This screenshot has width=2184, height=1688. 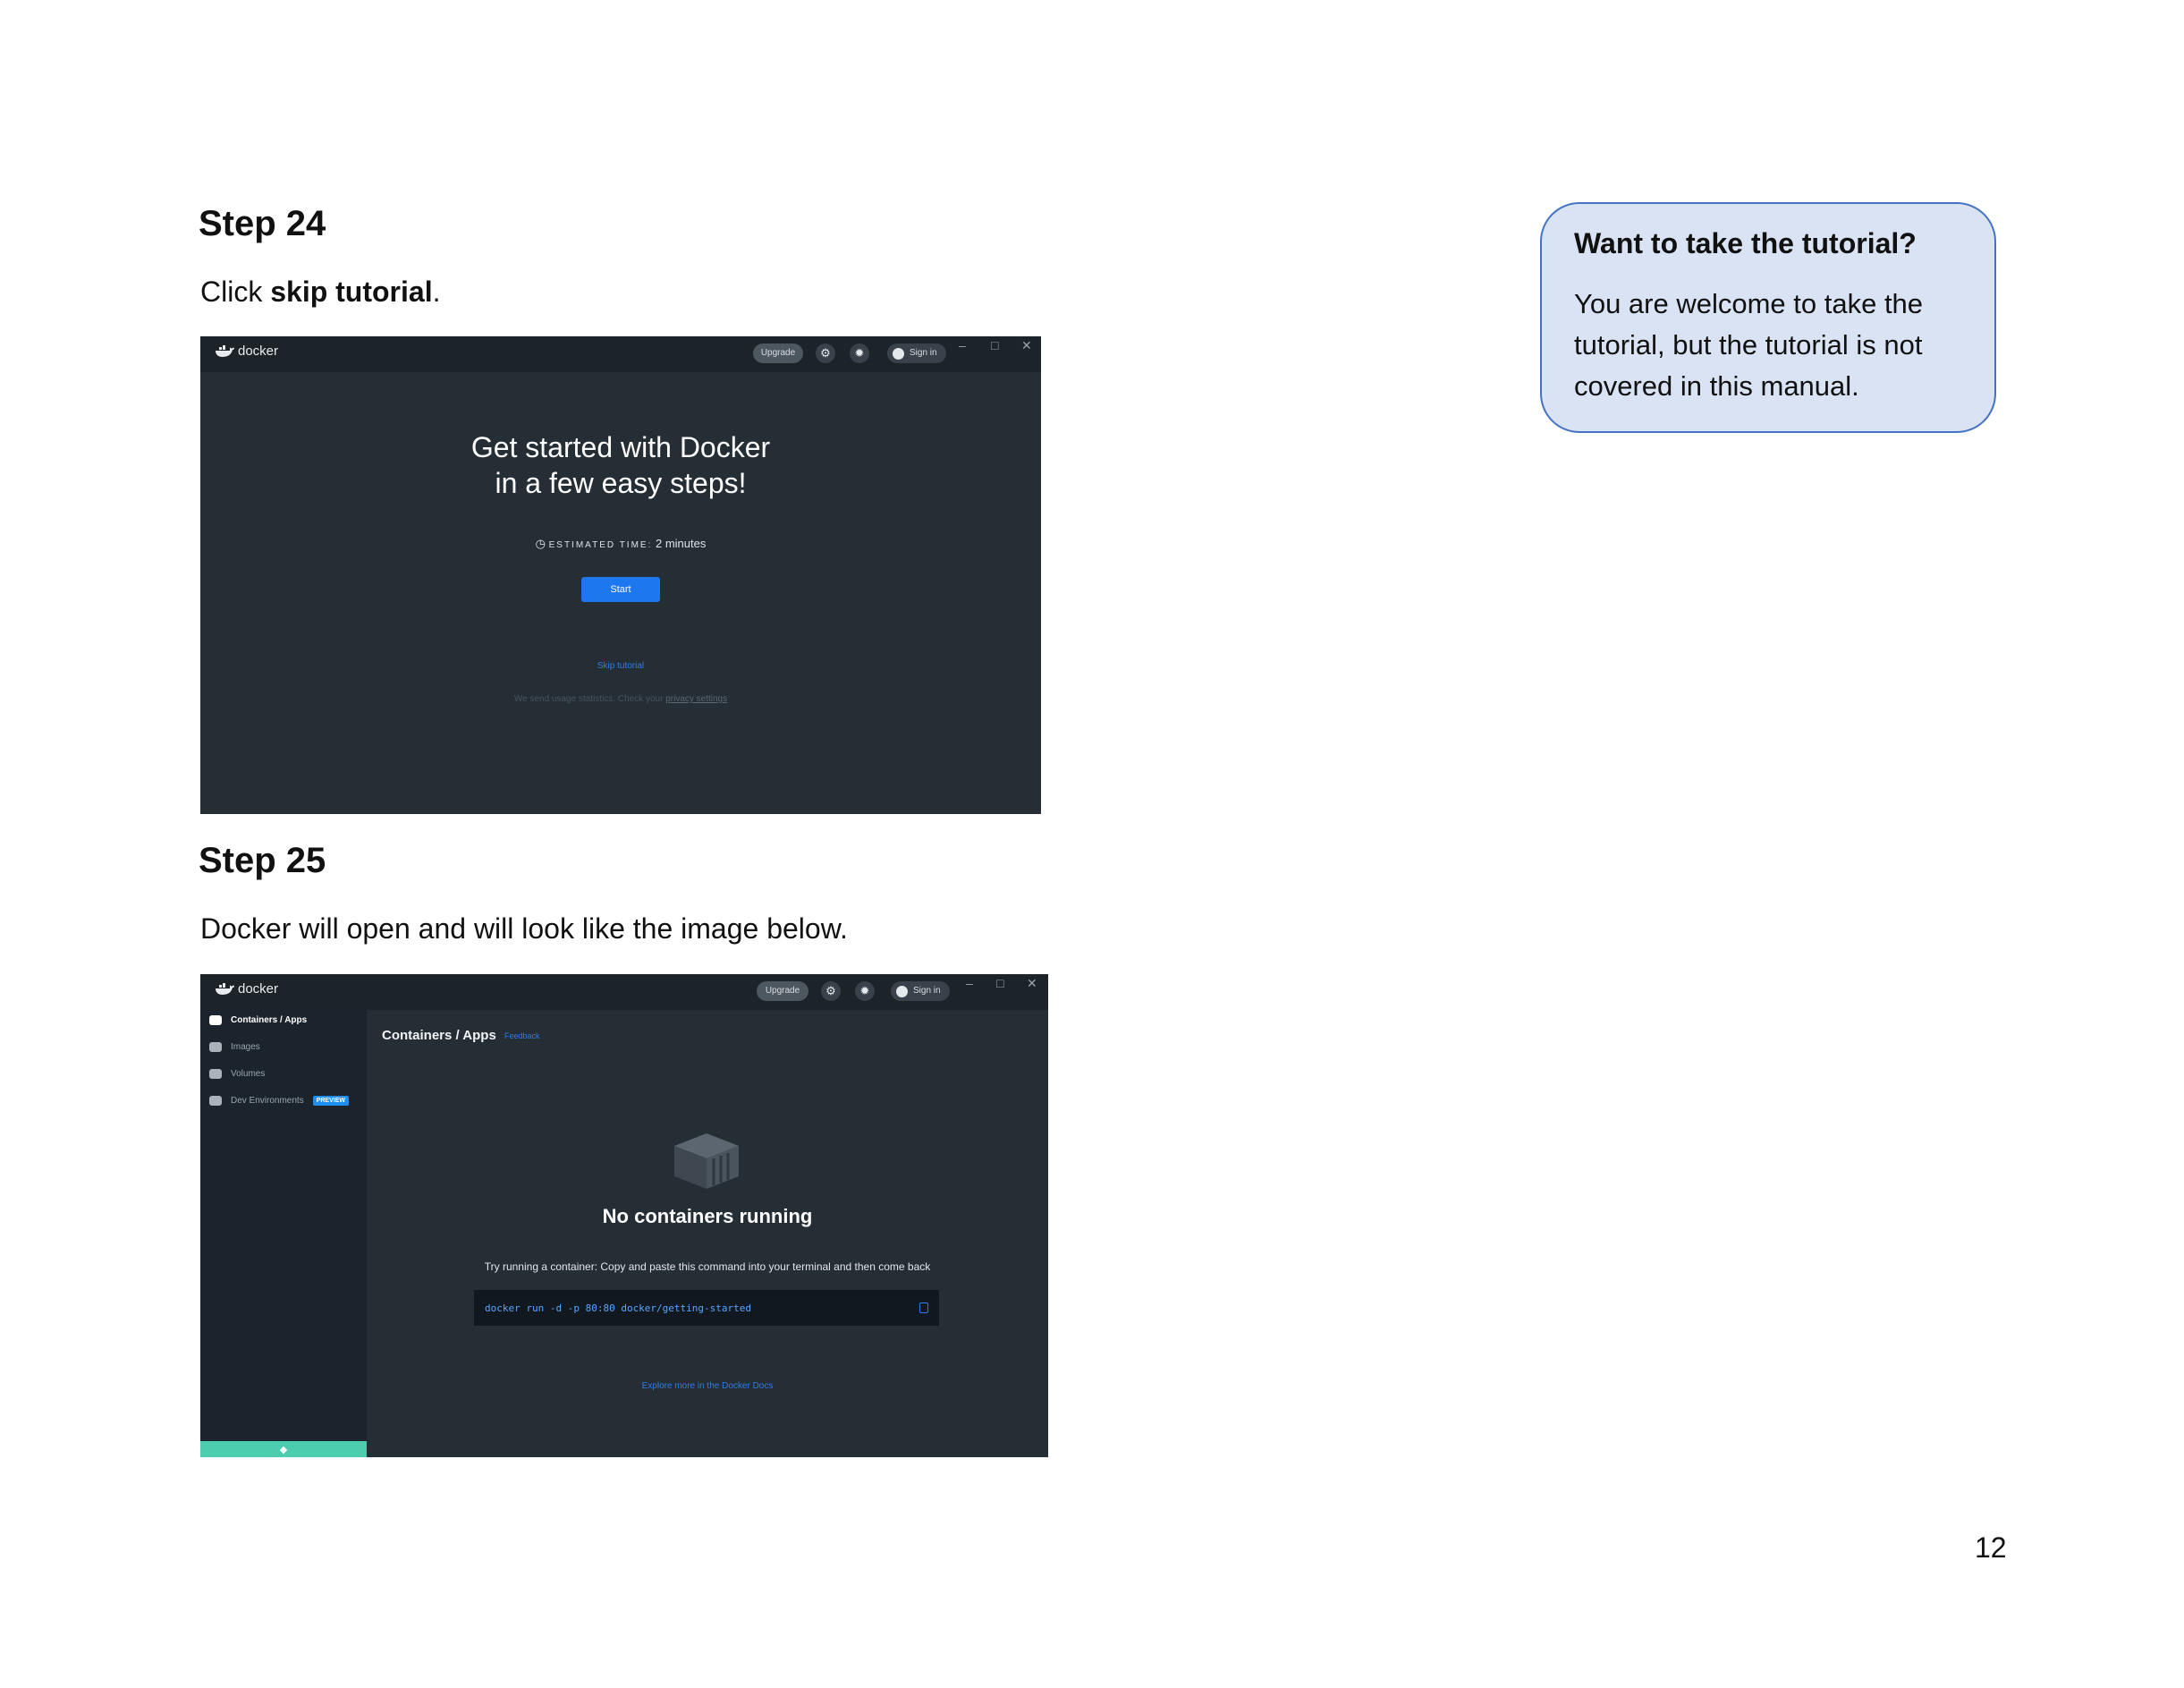 I want to click on explore-docs-link: Explore more in the Docker Docs, so click(x=707, y=1386).